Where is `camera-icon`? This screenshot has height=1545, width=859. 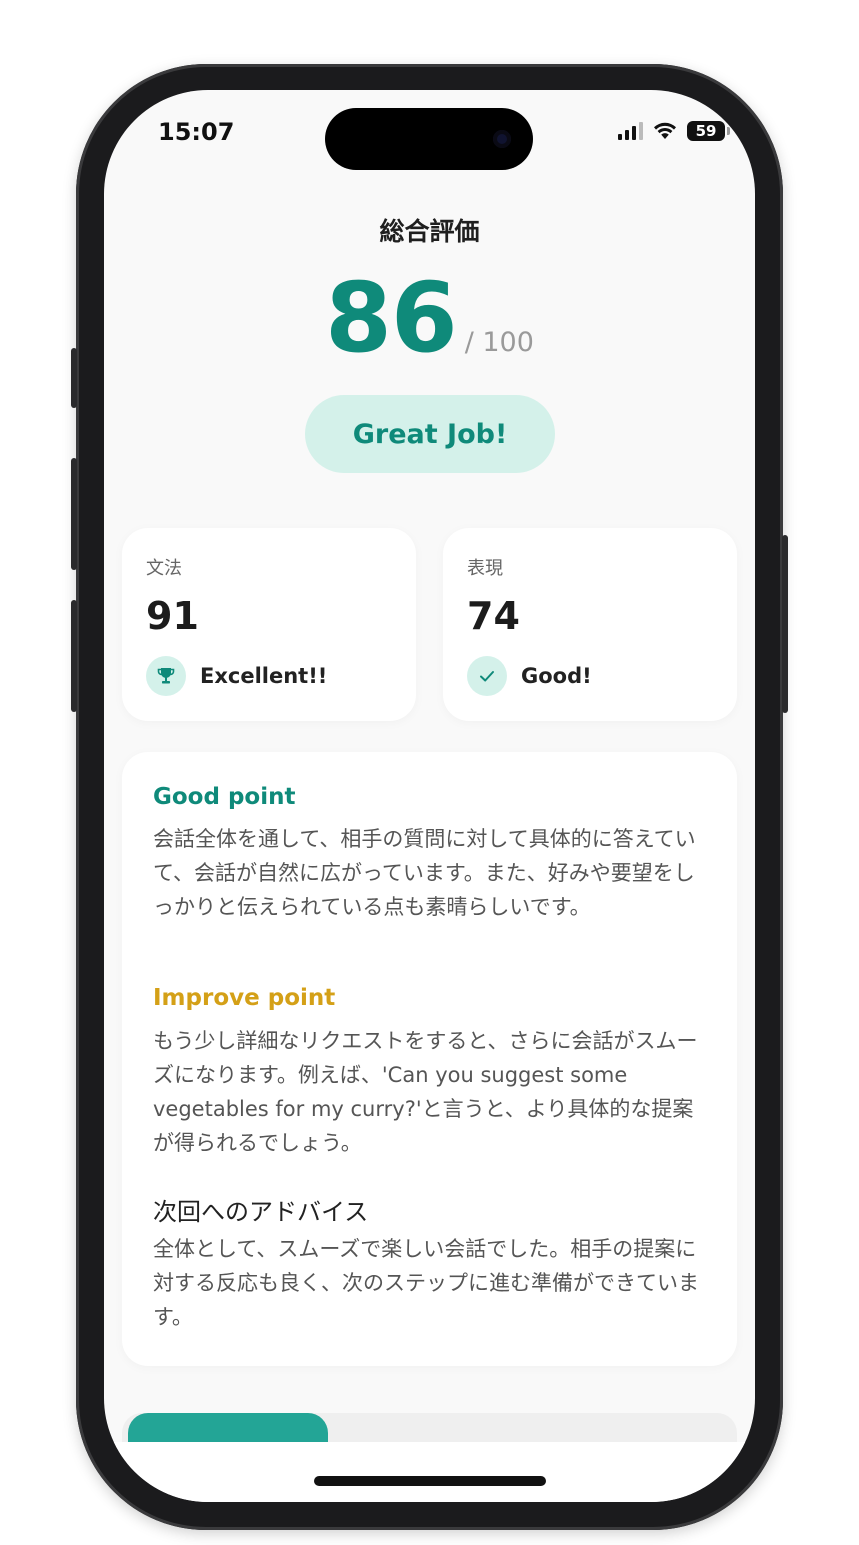
camera-icon is located at coordinates (502, 139).